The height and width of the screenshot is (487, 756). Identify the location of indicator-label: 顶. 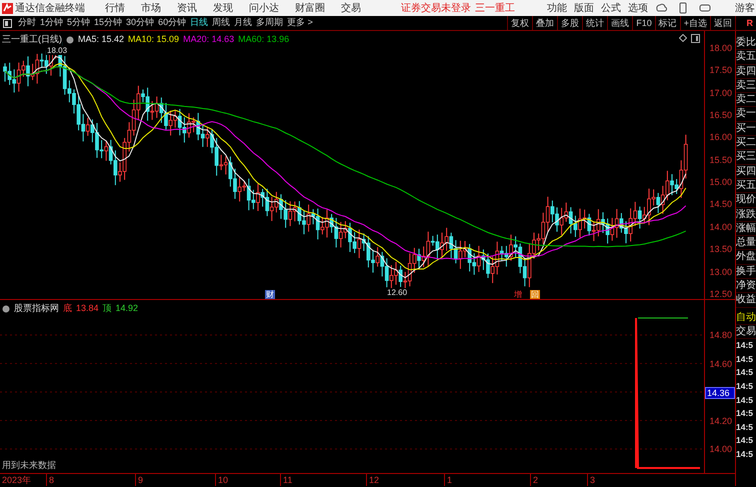
(107, 309).